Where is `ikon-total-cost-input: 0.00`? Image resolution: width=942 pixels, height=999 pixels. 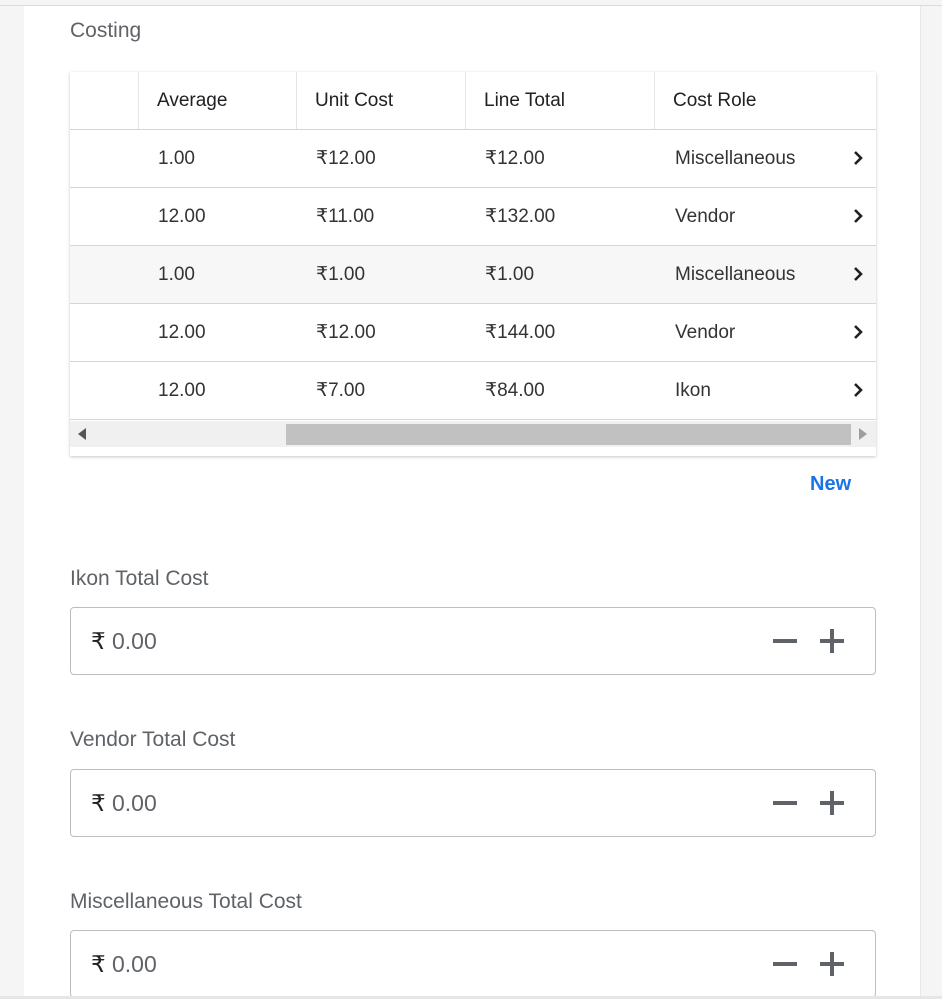 ikon-total-cost-input: 0.00 is located at coordinates (134, 641).